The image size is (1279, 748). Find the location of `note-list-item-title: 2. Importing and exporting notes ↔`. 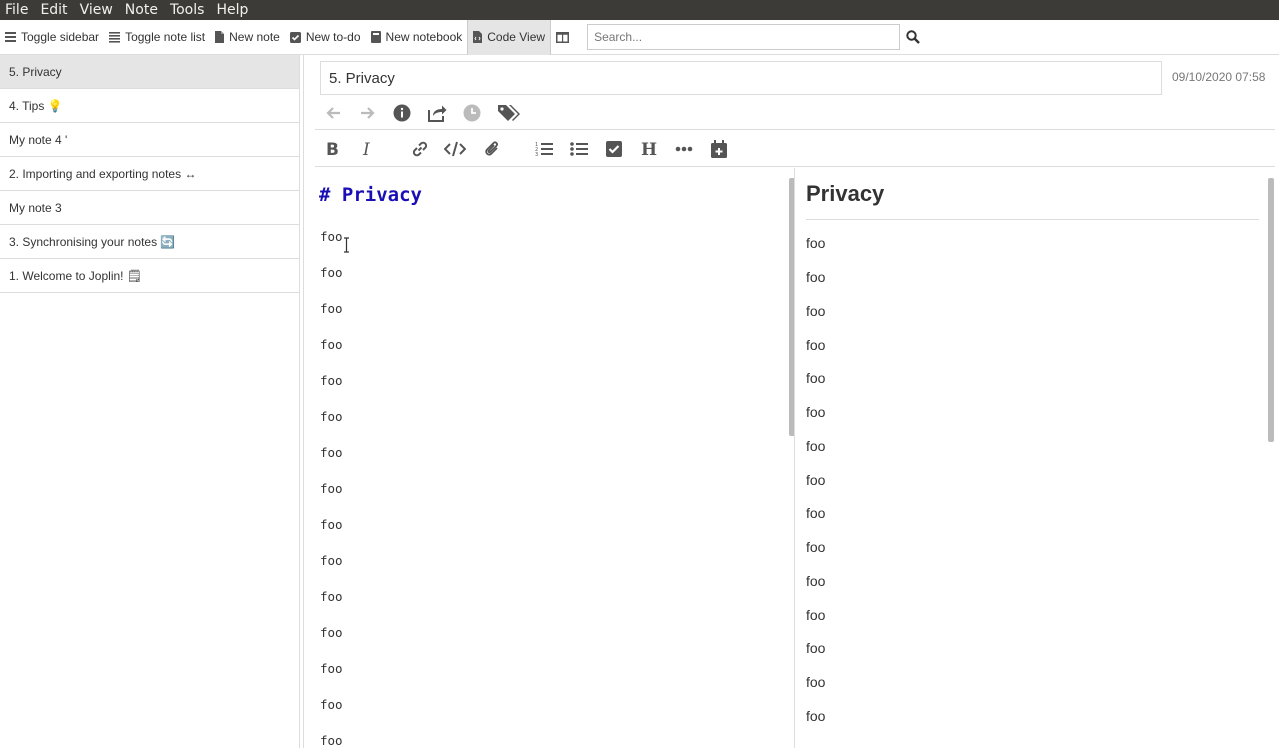

note-list-item-title: 2. Importing and exporting notes ↔ is located at coordinates (103, 173).